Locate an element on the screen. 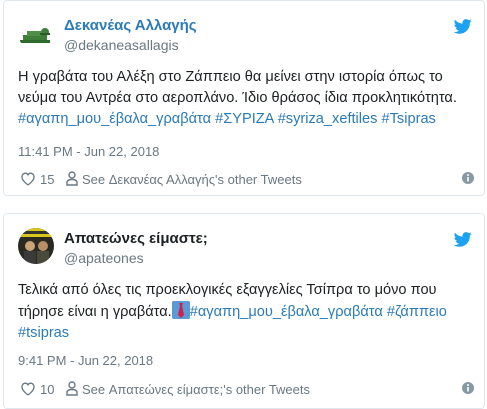 This screenshot has width=487, height=409. timestamp: 9:41 PM - Jun 22, 2018 is located at coordinates (85, 361).